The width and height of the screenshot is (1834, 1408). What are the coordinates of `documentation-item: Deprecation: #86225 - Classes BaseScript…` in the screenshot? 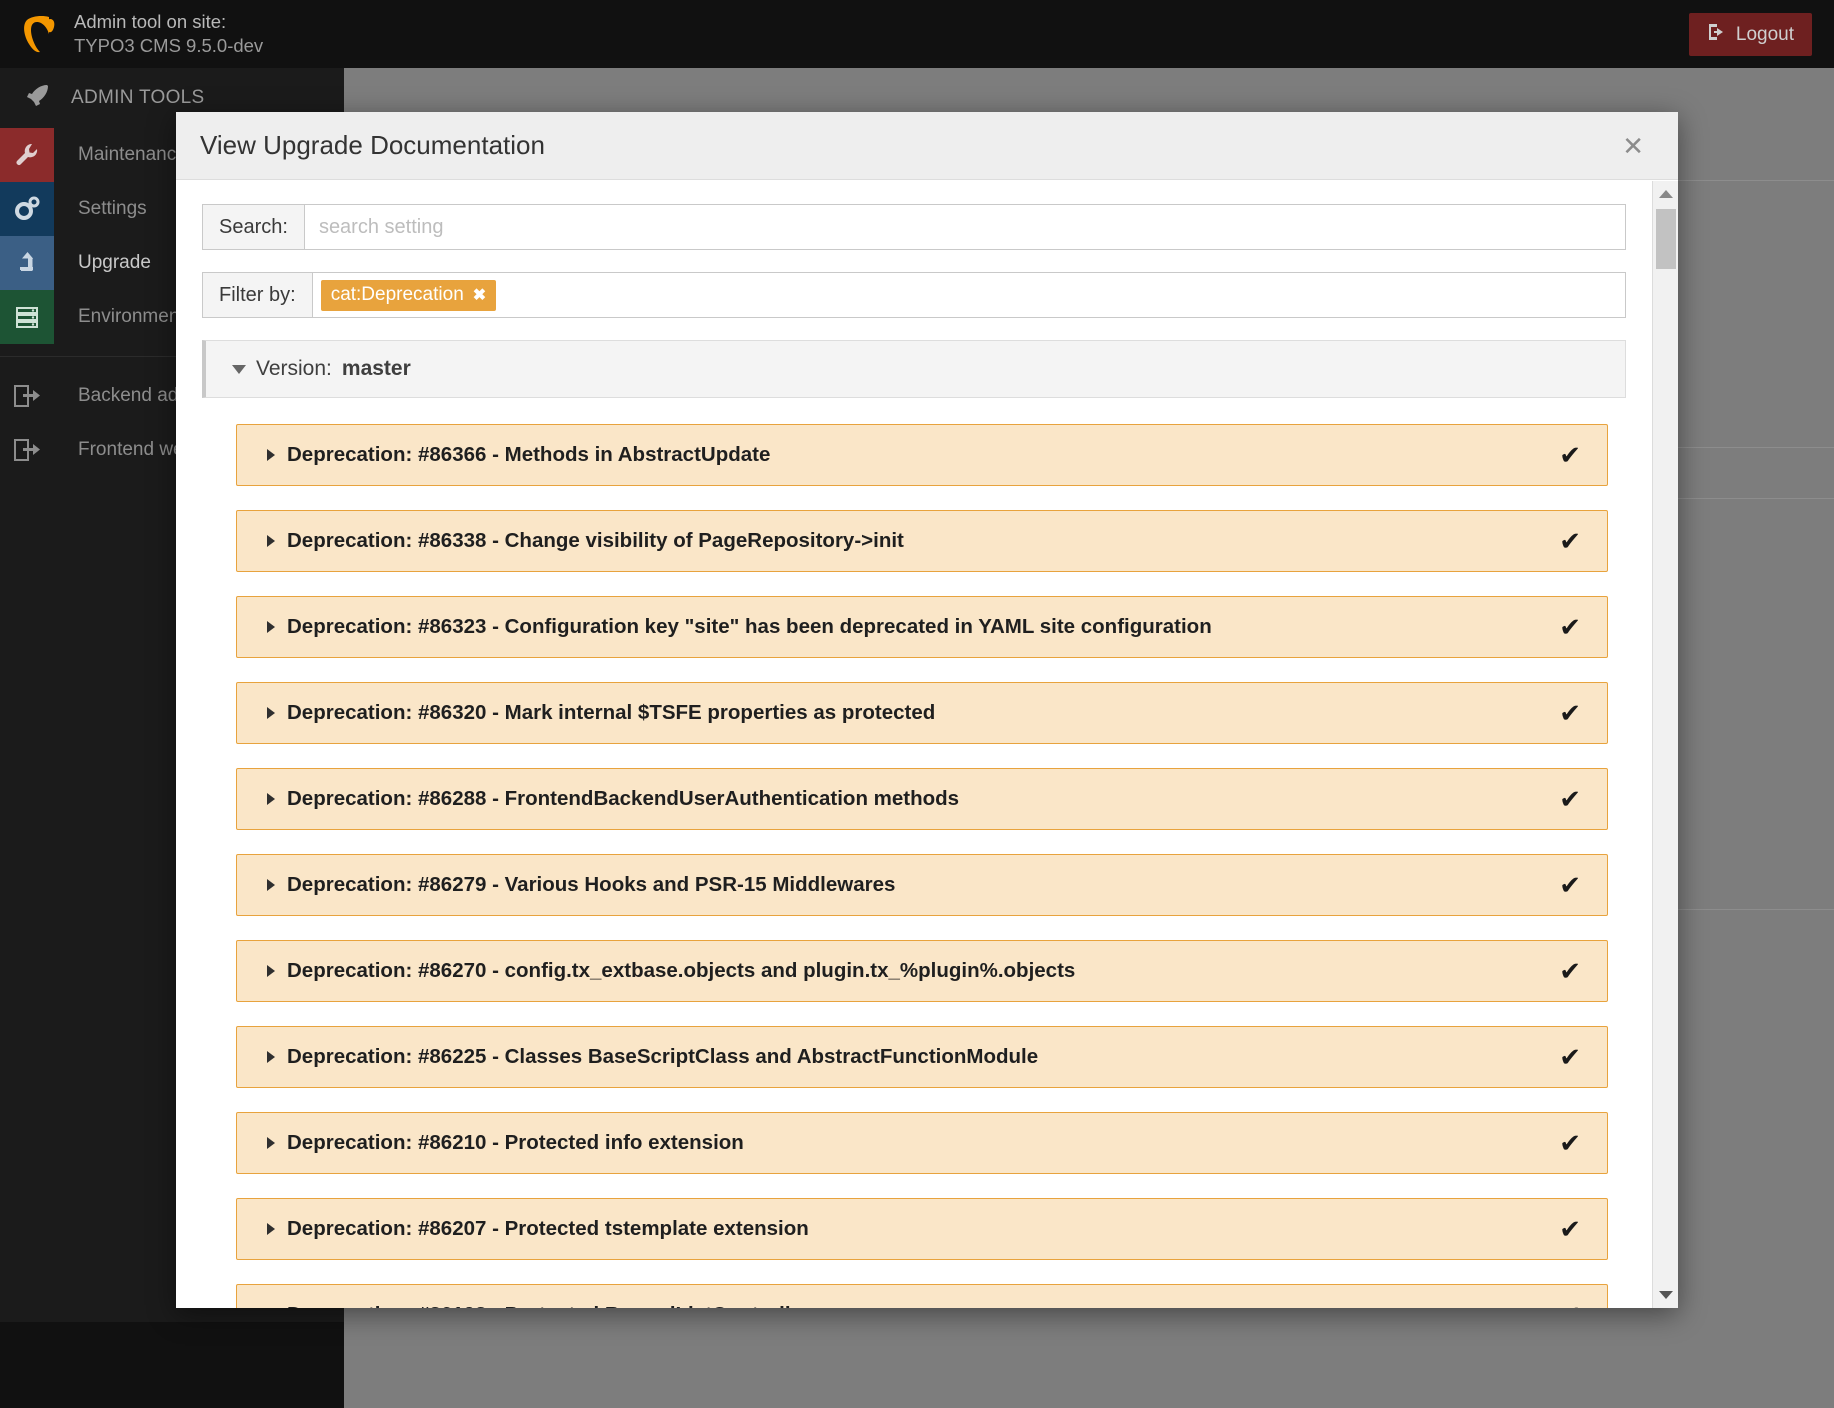 It's located at (922, 1057).